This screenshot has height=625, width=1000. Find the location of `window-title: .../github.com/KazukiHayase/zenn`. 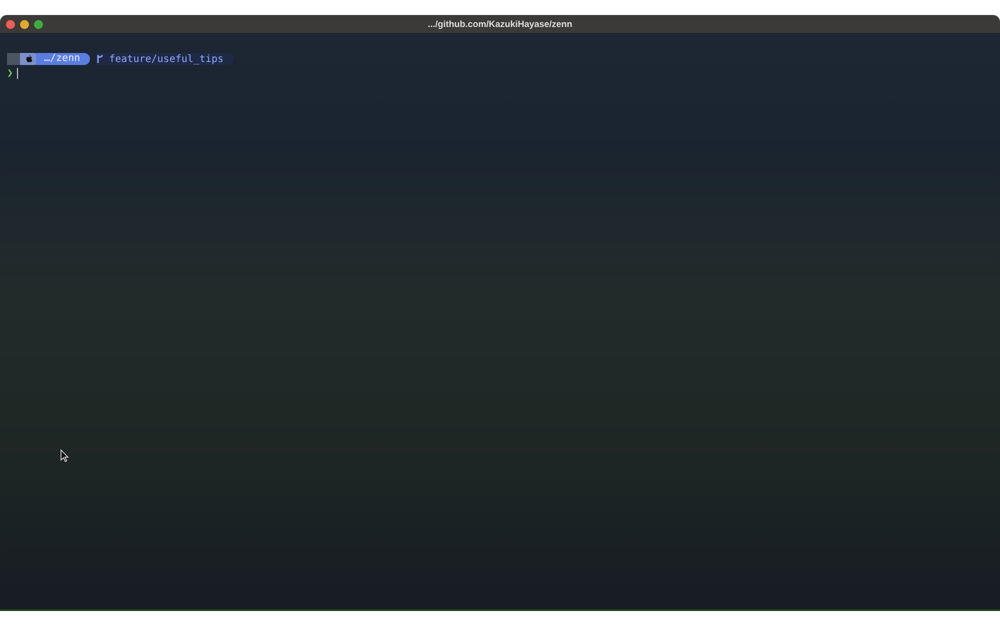

window-title: .../github.com/KazukiHayase/zenn is located at coordinates (500, 24).